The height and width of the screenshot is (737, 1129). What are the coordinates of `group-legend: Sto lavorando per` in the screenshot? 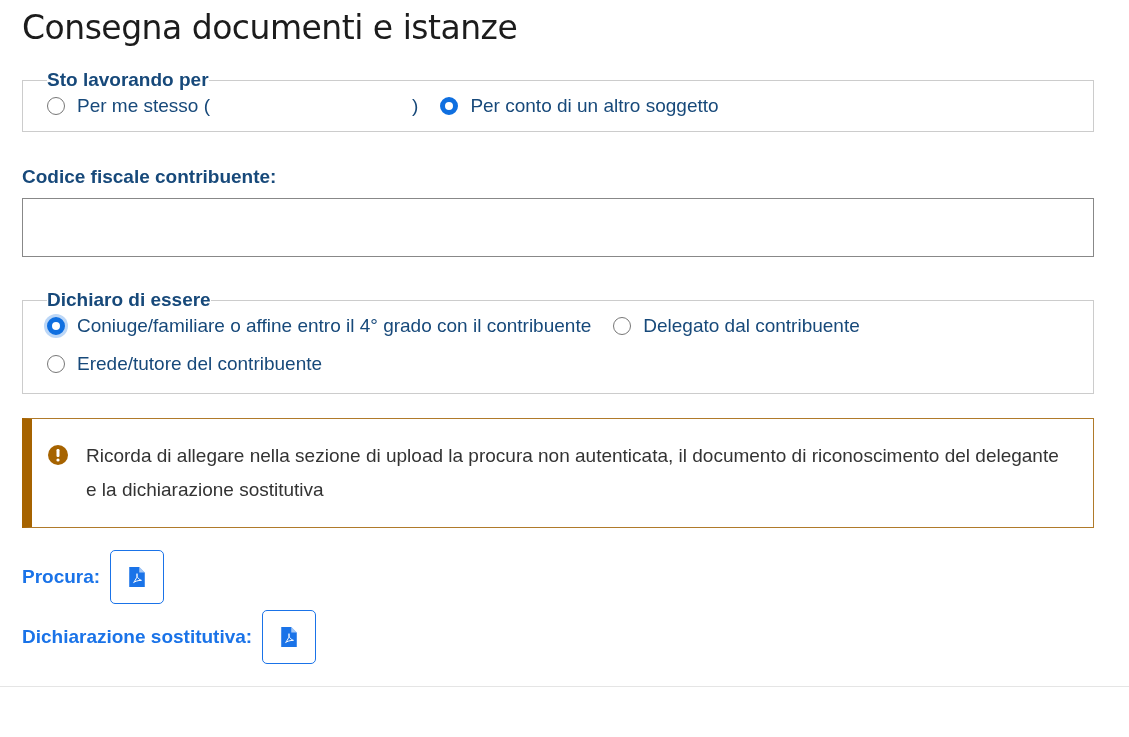 It's located at (128, 80).